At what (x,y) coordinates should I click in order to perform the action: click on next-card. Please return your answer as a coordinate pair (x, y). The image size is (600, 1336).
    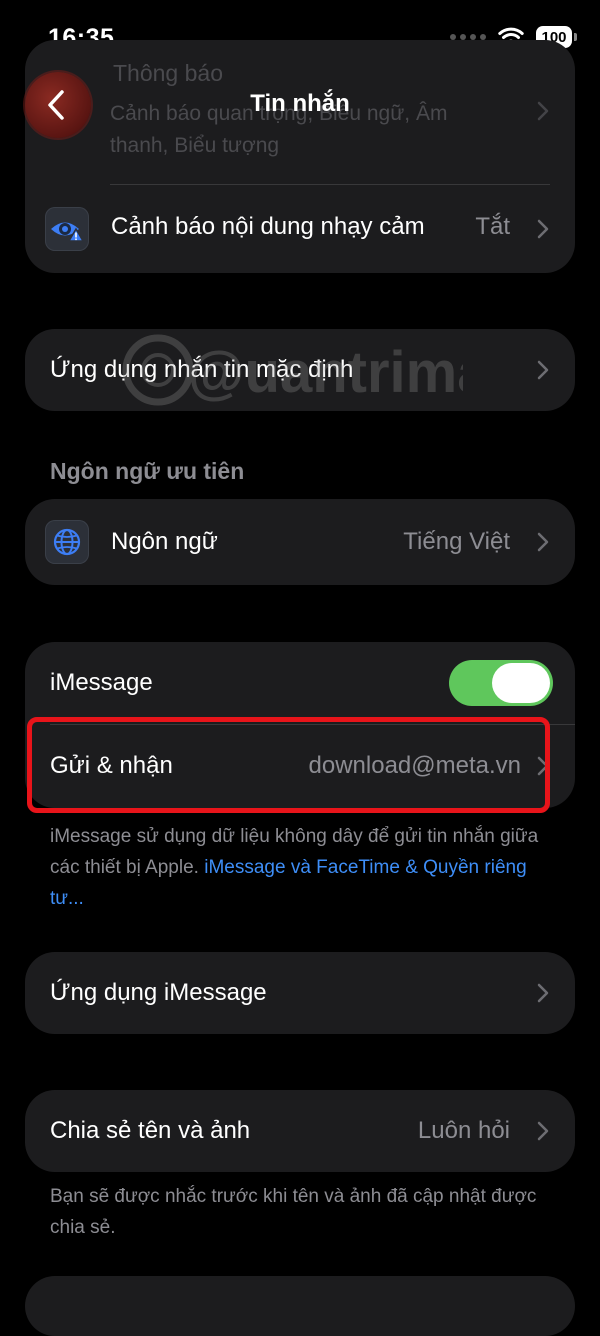
    Looking at the image, I should click on (300, 1306).